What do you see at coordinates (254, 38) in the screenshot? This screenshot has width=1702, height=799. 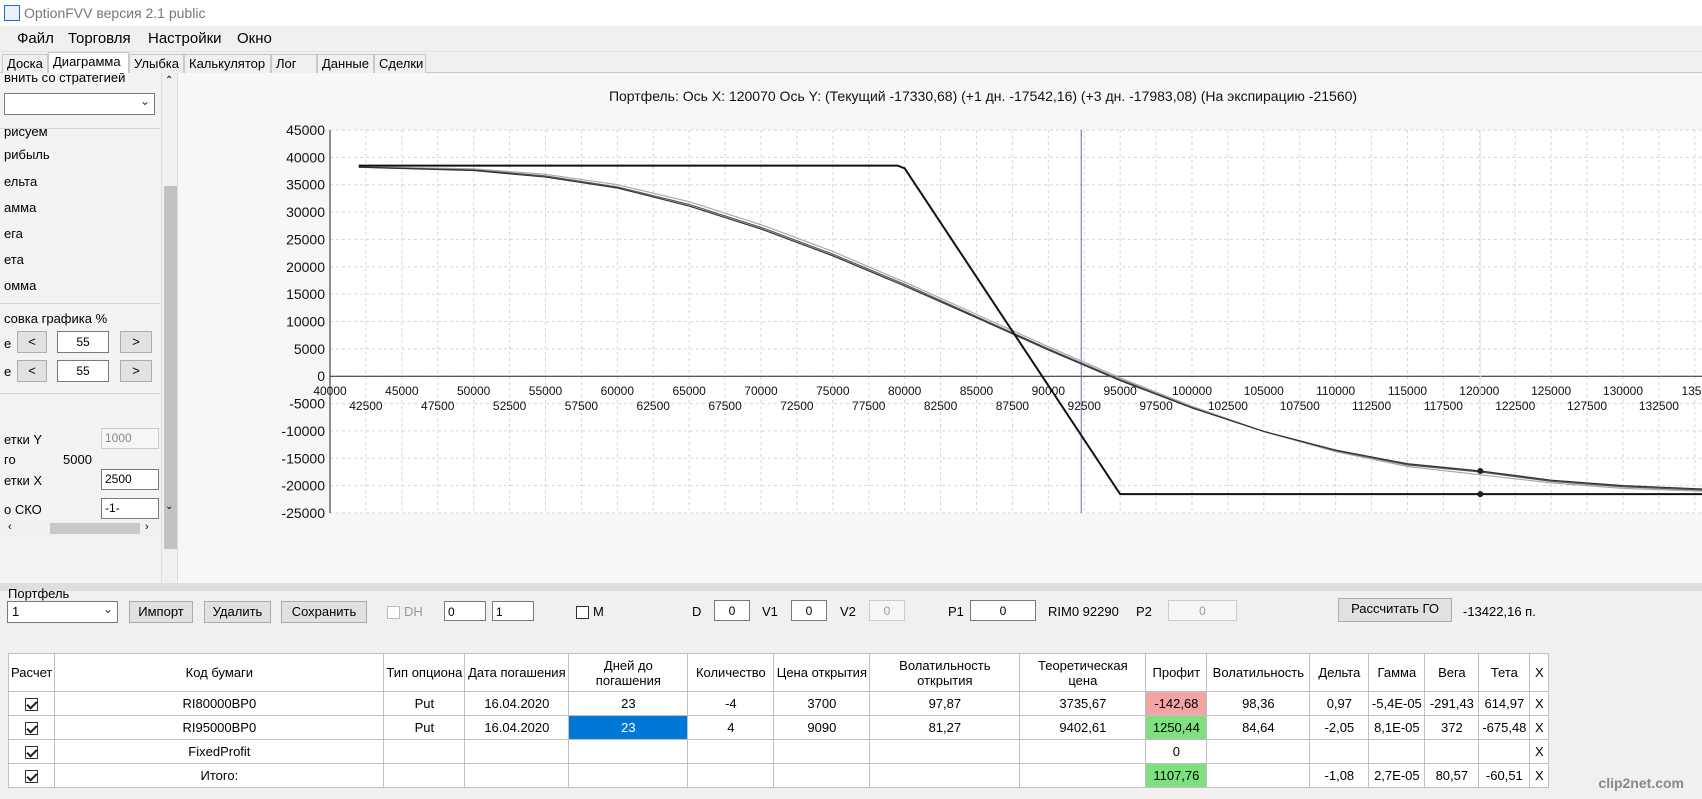 I see `menu-window: Окно` at bounding box center [254, 38].